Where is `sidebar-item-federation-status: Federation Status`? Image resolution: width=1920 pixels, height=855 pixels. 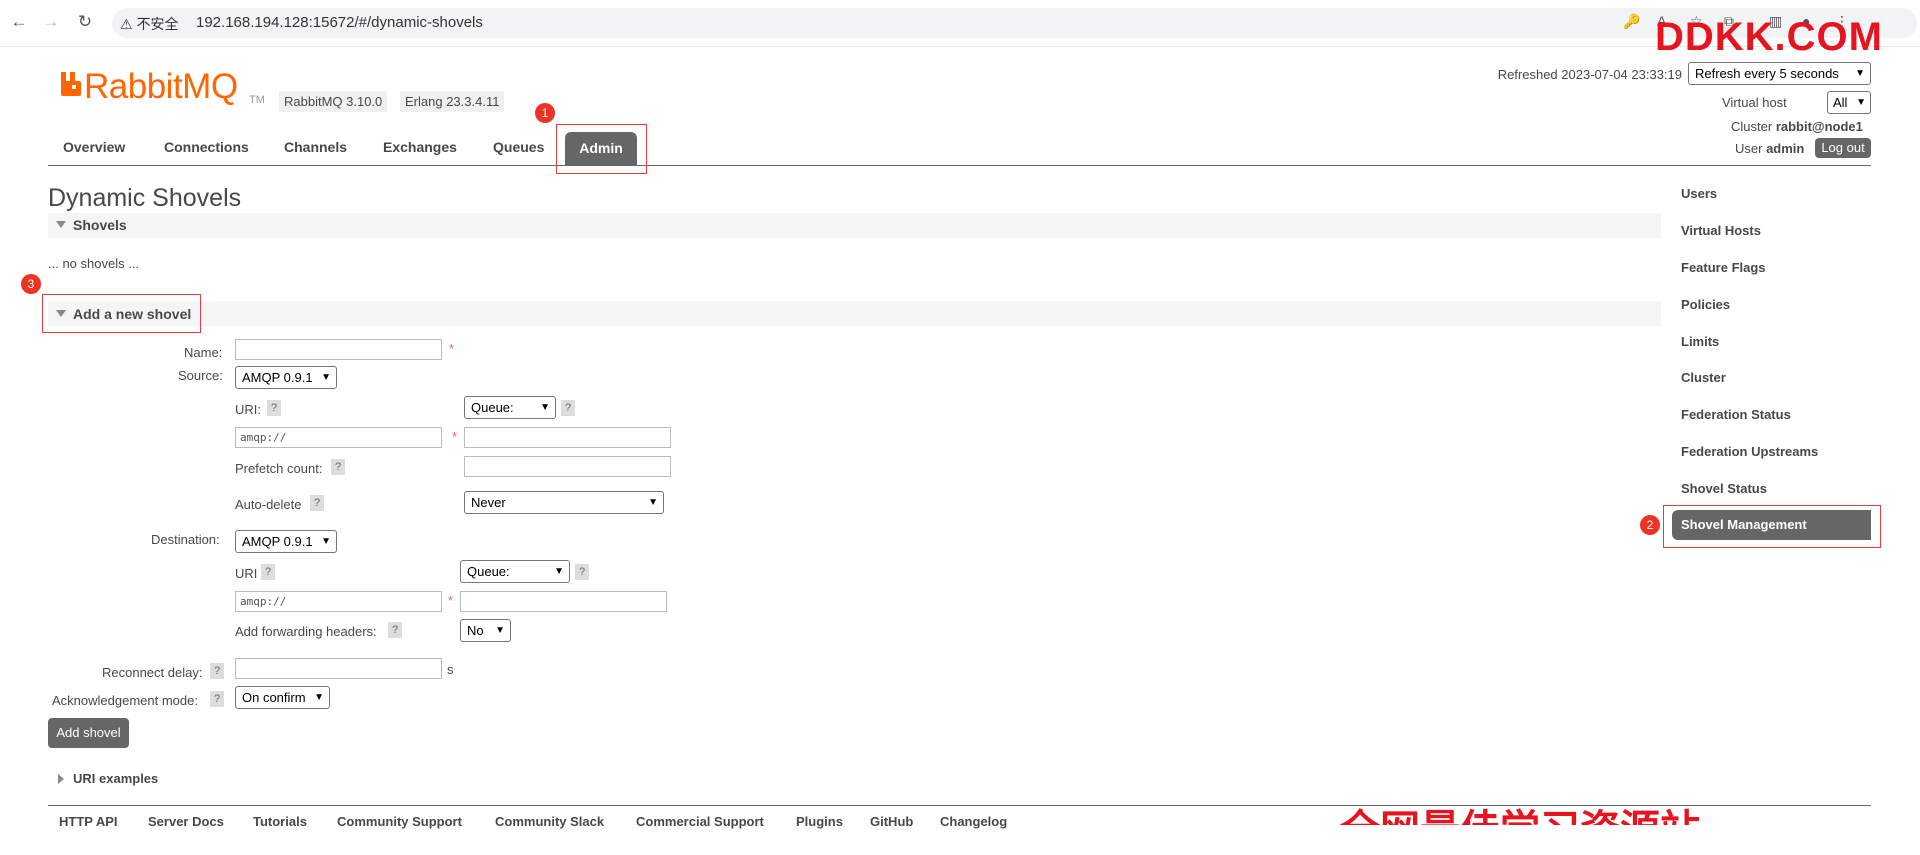 sidebar-item-federation-status: Federation Status is located at coordinates (1736, 414).